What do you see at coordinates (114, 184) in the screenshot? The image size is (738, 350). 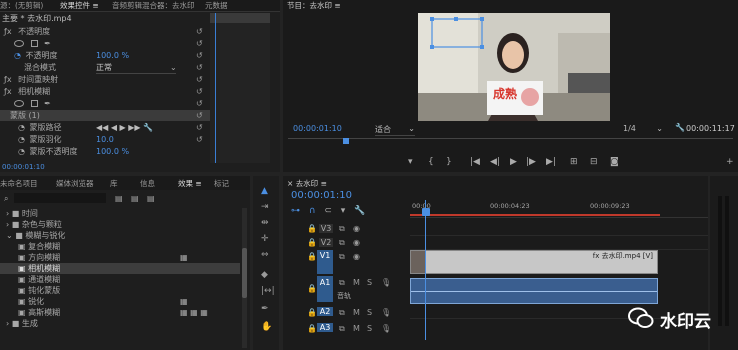 I see `tab-libraries: 库` at bounding box center [114, 184].